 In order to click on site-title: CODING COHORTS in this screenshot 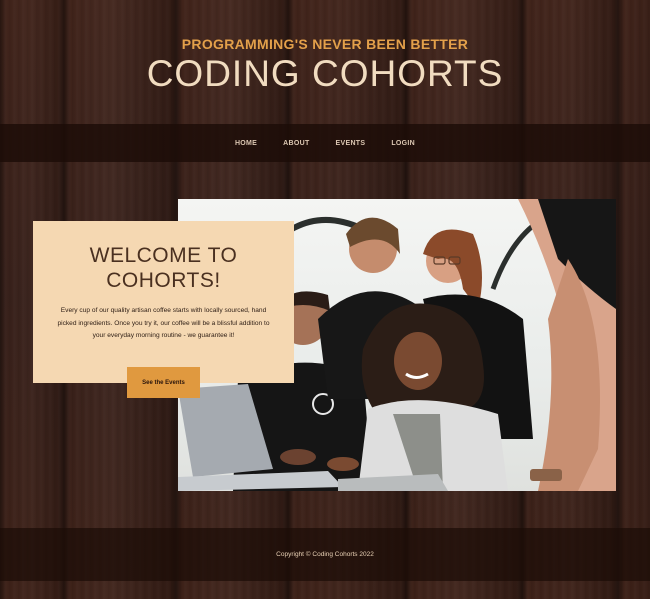, I will do `click(325, 73)`.